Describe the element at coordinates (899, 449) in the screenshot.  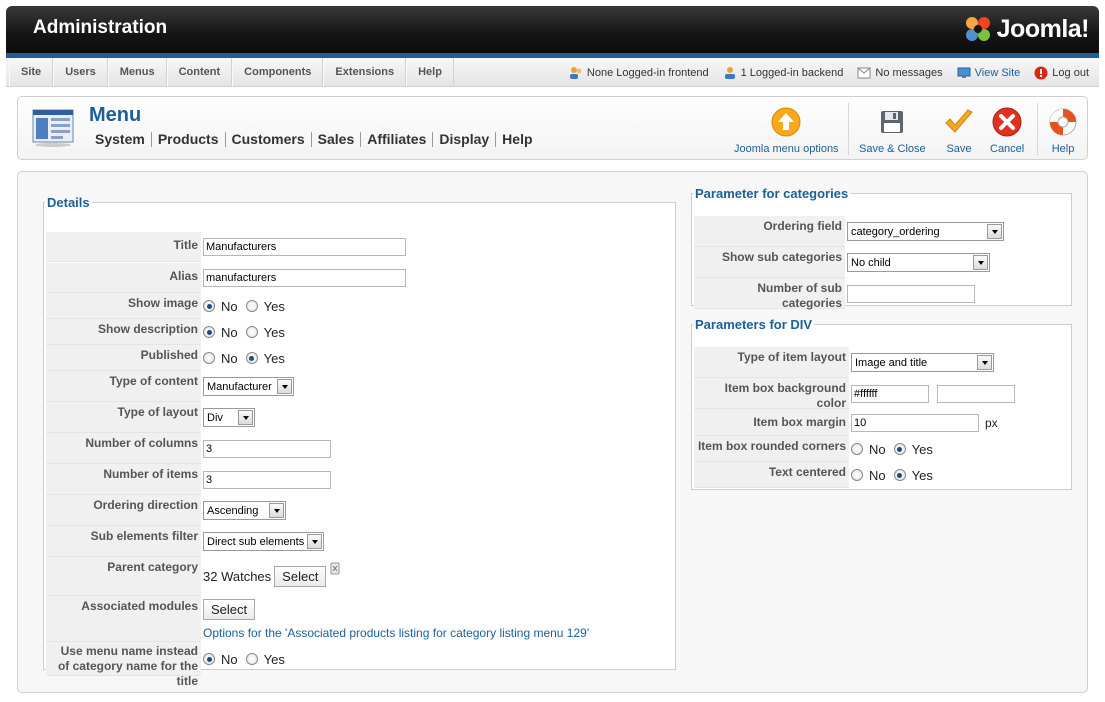
I see `rounded-corners-yes-radio` at that location.